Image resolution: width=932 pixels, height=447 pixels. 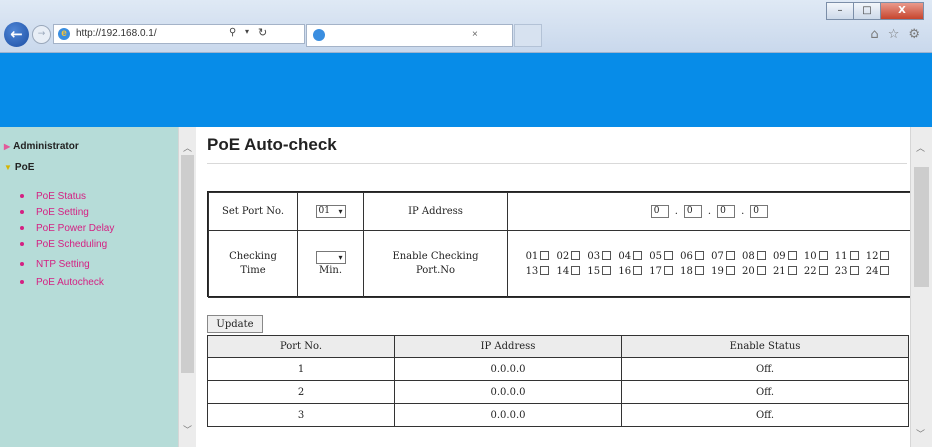 I want to click on update-button: Update, so click(x=235, y=324).